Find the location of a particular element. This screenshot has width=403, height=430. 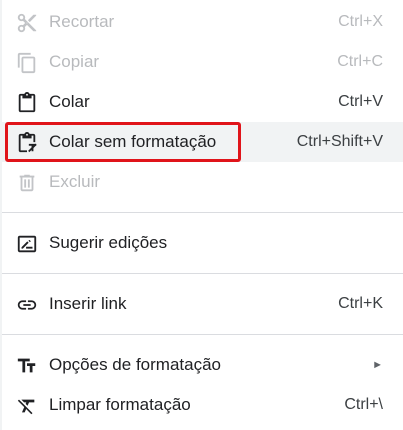

menu-item-suggest-edits: Sugerir edições is located at coordinates (201, 243).